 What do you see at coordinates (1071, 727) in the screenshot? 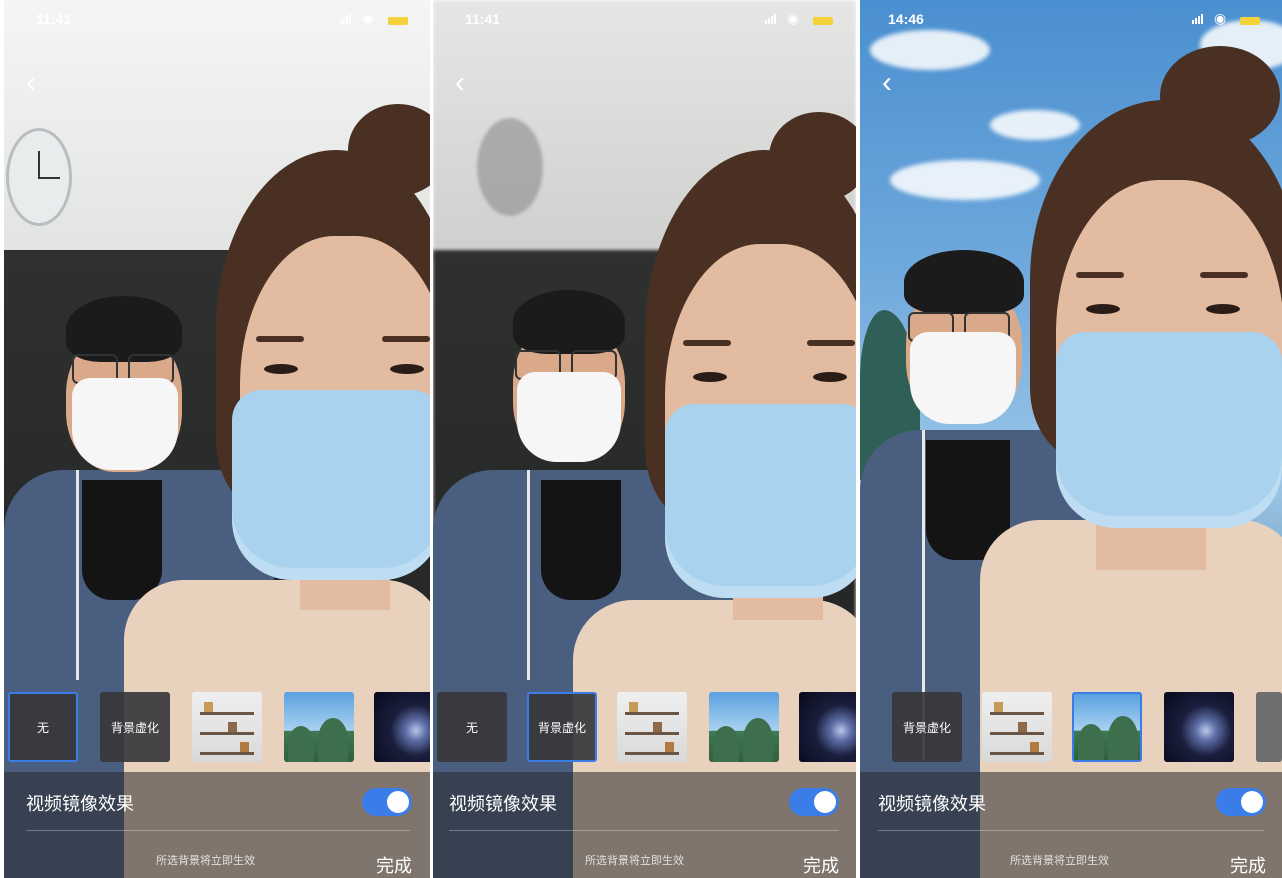
I see `background-selector: 背景虚化` at bounding box center [1071, 727].